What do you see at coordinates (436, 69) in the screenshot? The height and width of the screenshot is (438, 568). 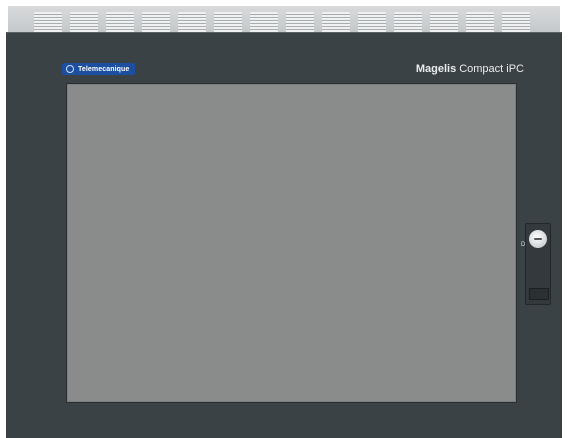 I see `model-name: Magelis` at bounding box center [436, 69].